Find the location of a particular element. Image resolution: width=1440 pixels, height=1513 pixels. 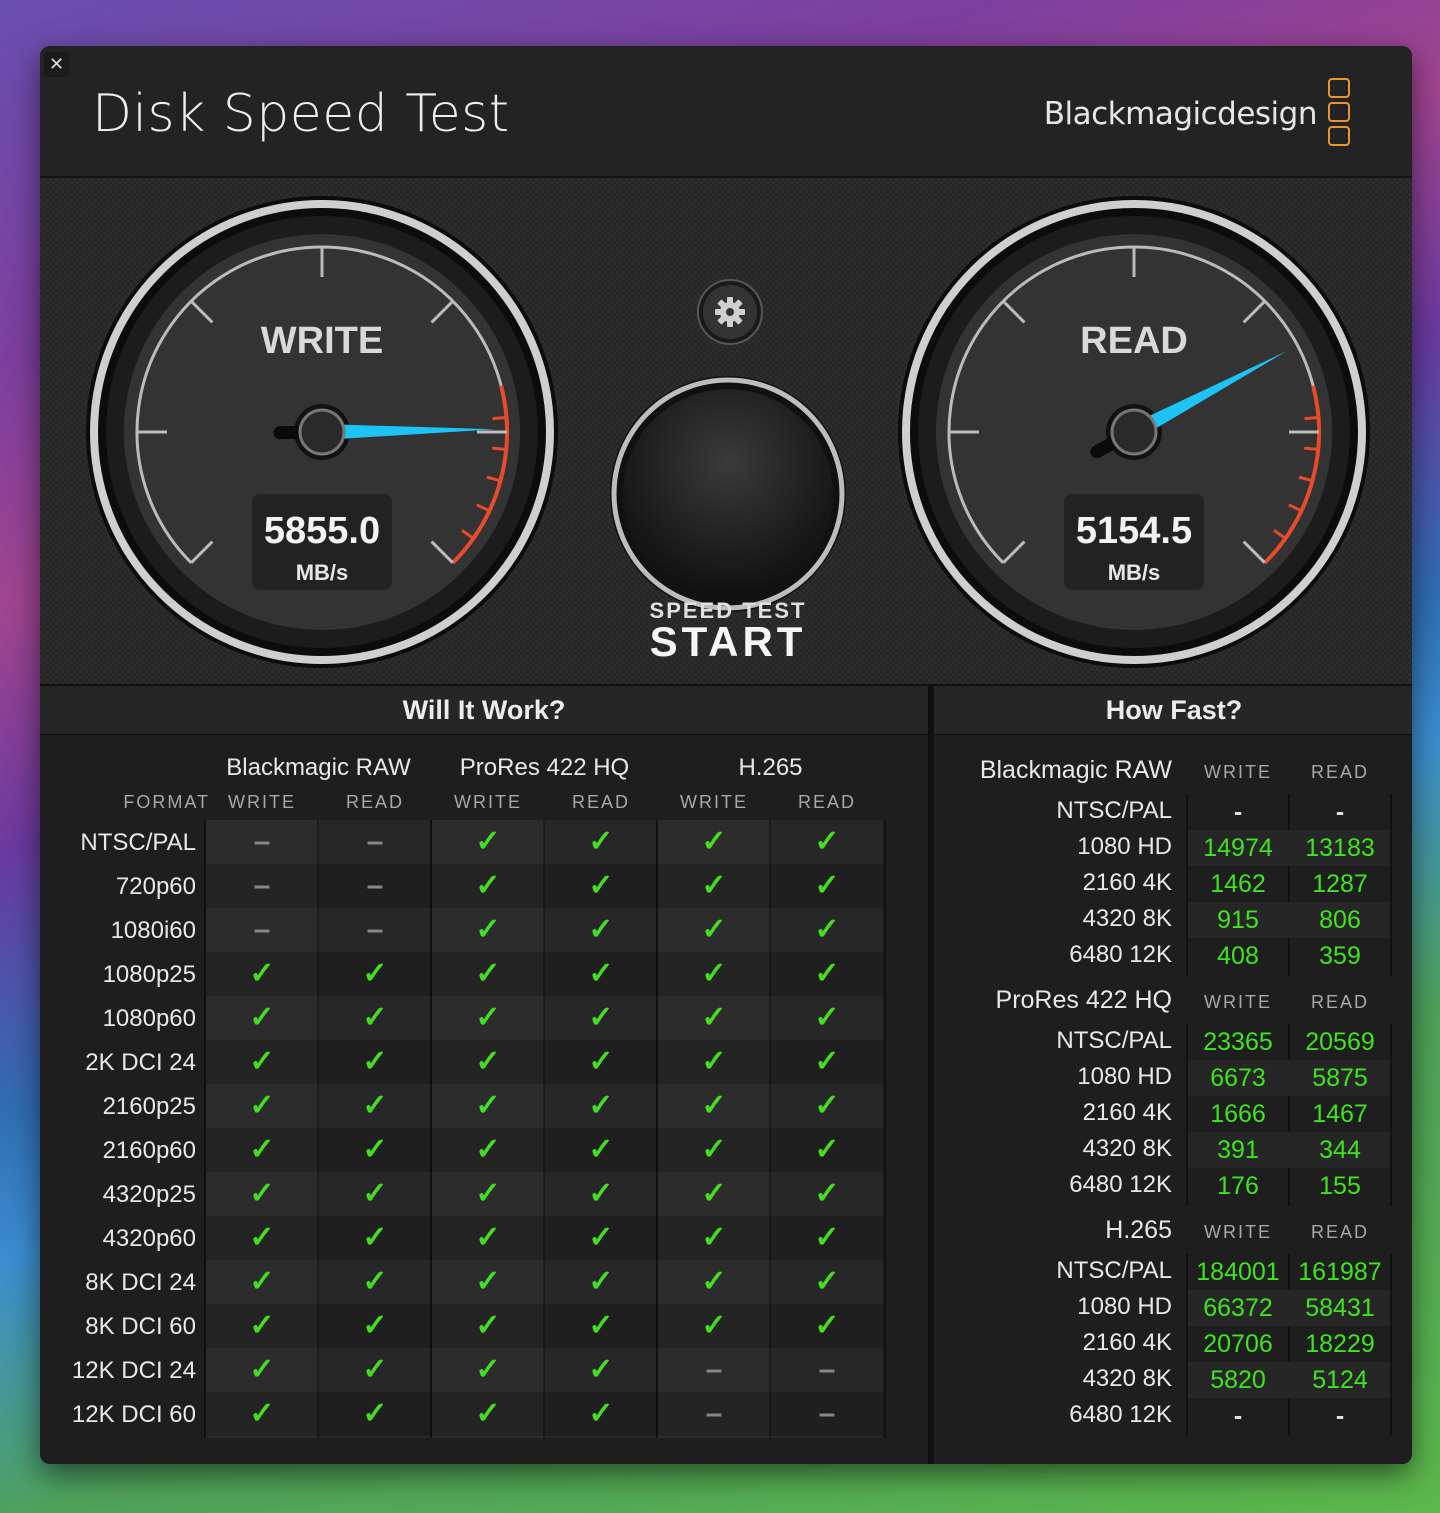

format-label: 8K DCI 60 is located at coordinates (140, 1326).